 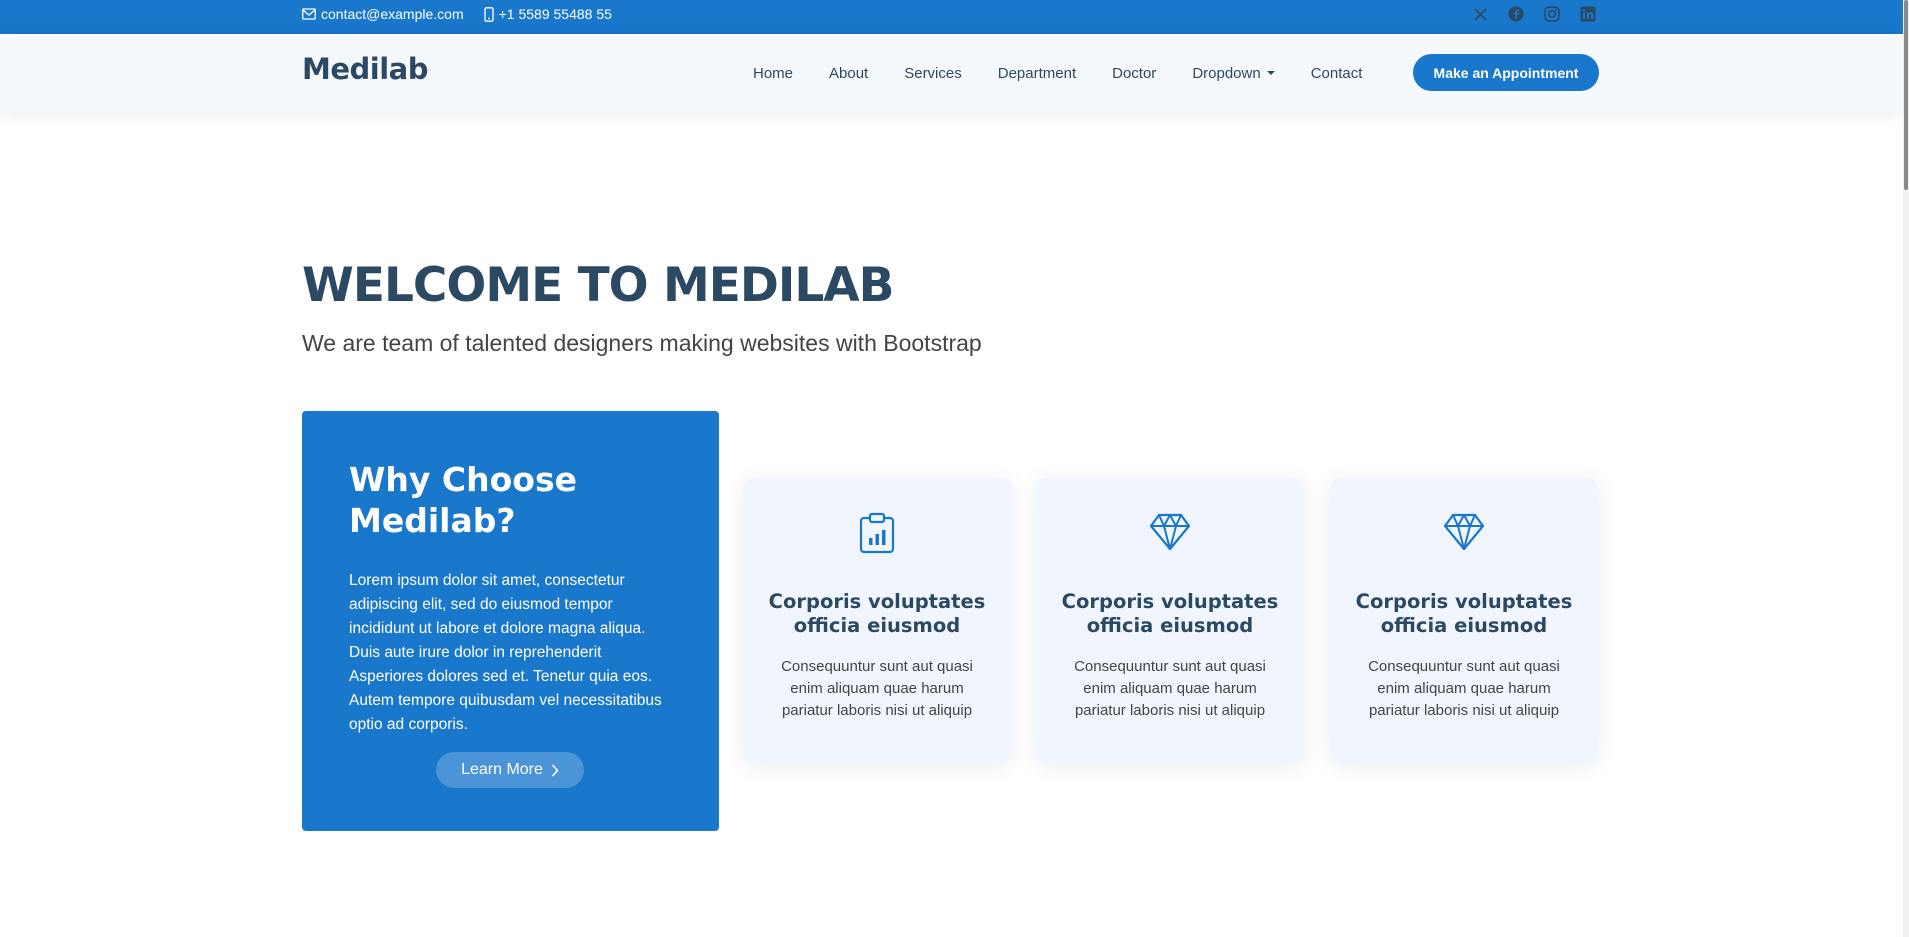 I want to click on learn-more-label: Learn More, so click(x=502, y=769).